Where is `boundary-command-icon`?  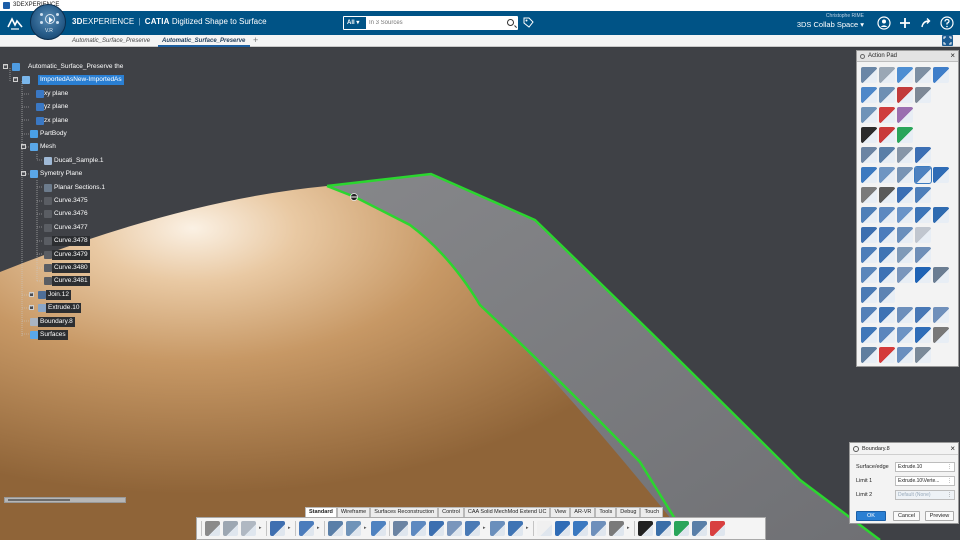
boundary-command-icon is located at coordinates (923, 175).